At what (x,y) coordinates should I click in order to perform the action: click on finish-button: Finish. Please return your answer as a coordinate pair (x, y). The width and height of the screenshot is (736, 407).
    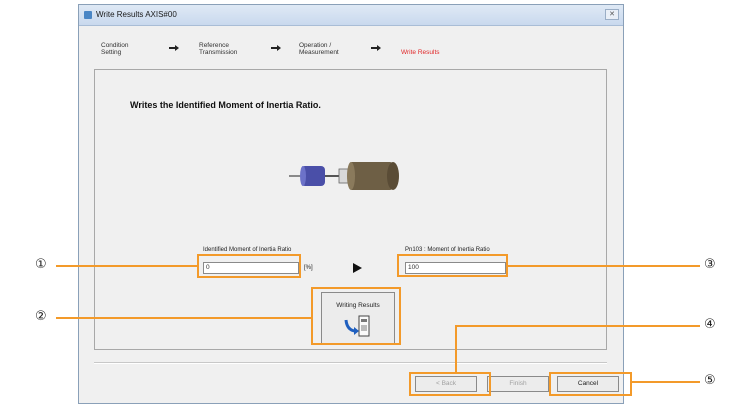
    Looking at the image, I should click on (518, 384).